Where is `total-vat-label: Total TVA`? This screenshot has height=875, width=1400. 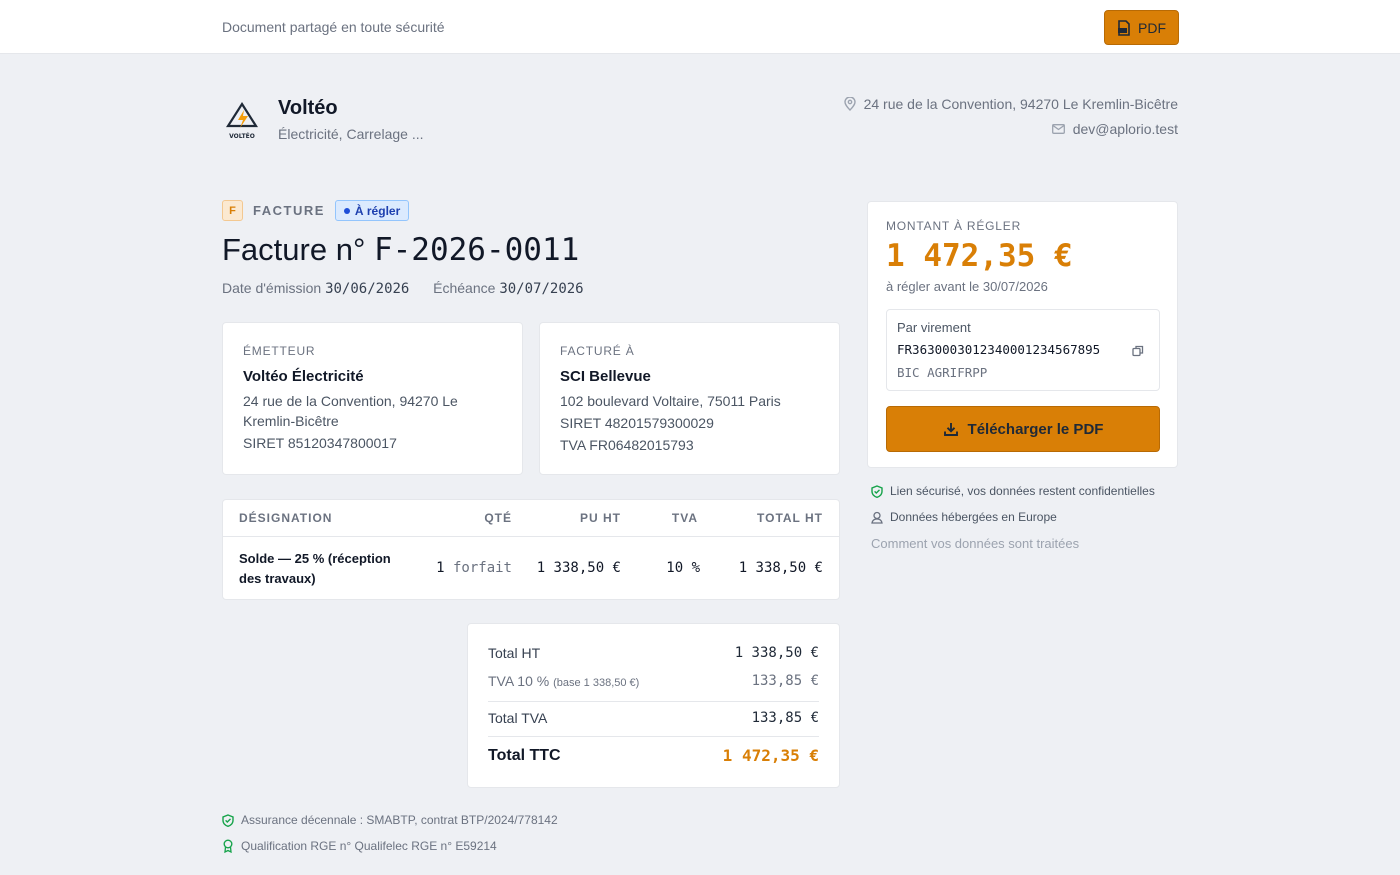
total-vat-label: Total TVA is located at coordinates (518, 718).